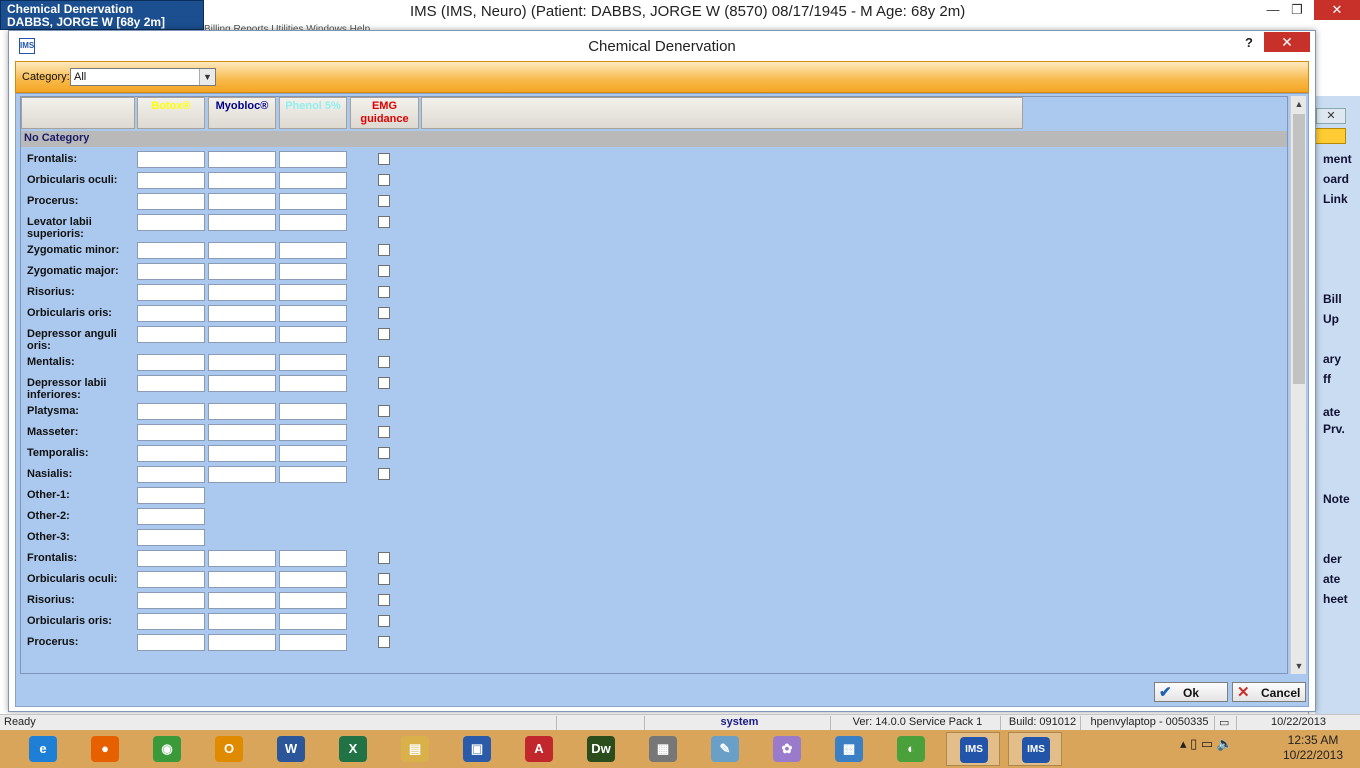 Image resolution: width=1360 pixels, height=768 pixels. What do you see at coordinates (973, 749) in the screenshot?
I see `ims-icon: IMS` at bounding box center [973, 749].